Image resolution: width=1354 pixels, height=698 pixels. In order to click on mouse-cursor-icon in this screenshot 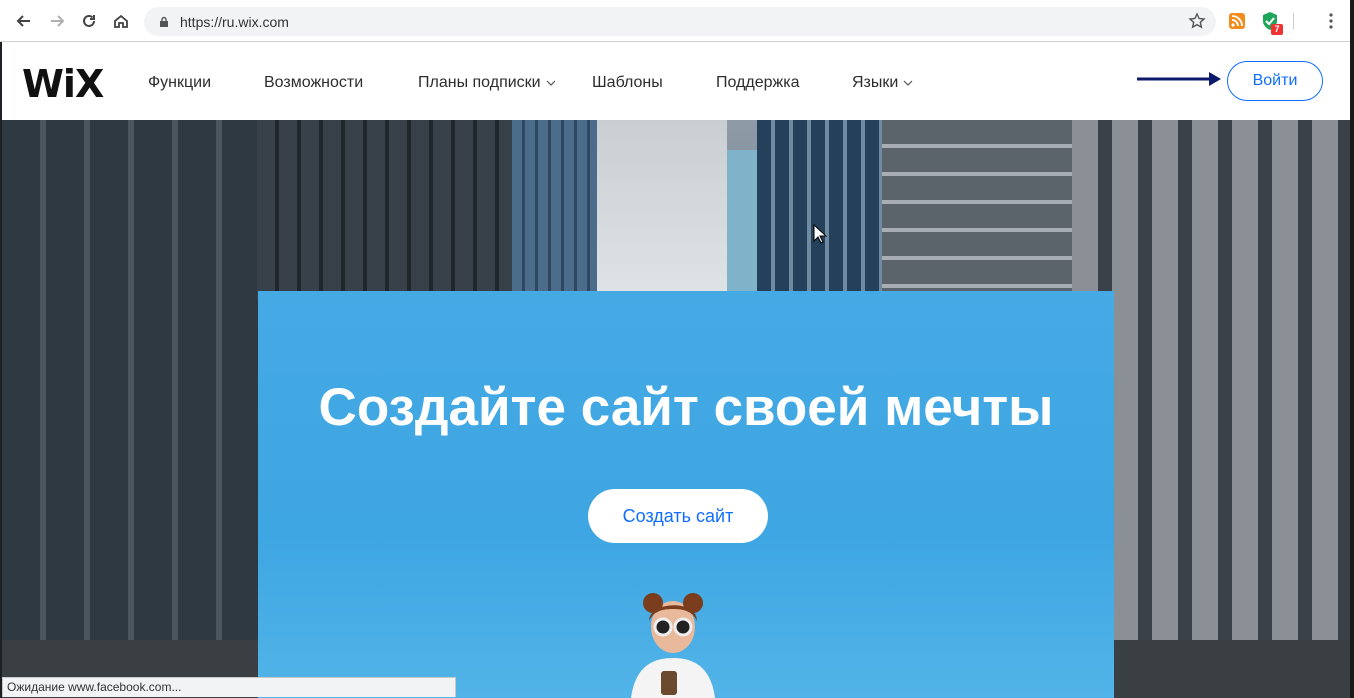, I will do `click(820, 234)`.